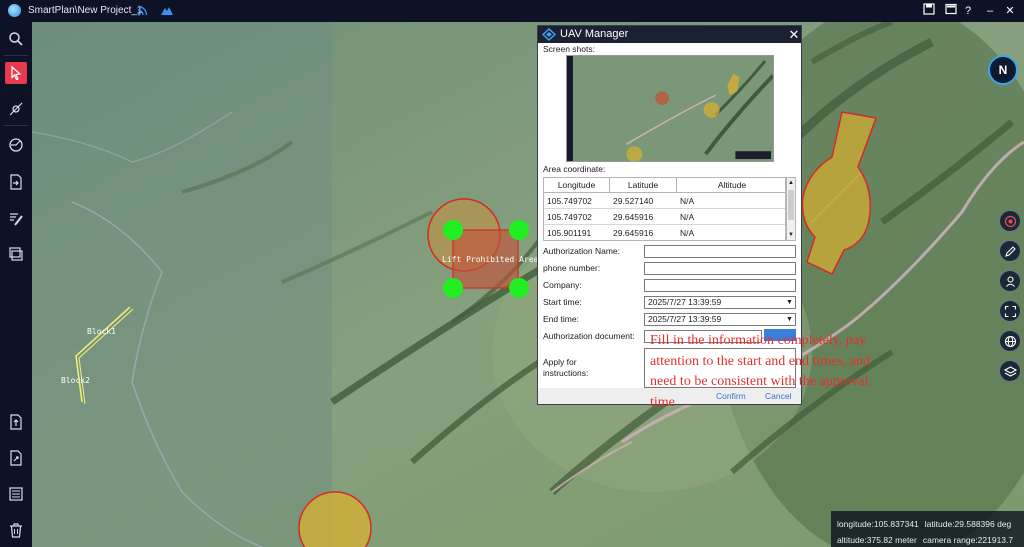  Describe the element at coordinates (14, 10) in the screenshot. I see `app-logo-icon` at that location.